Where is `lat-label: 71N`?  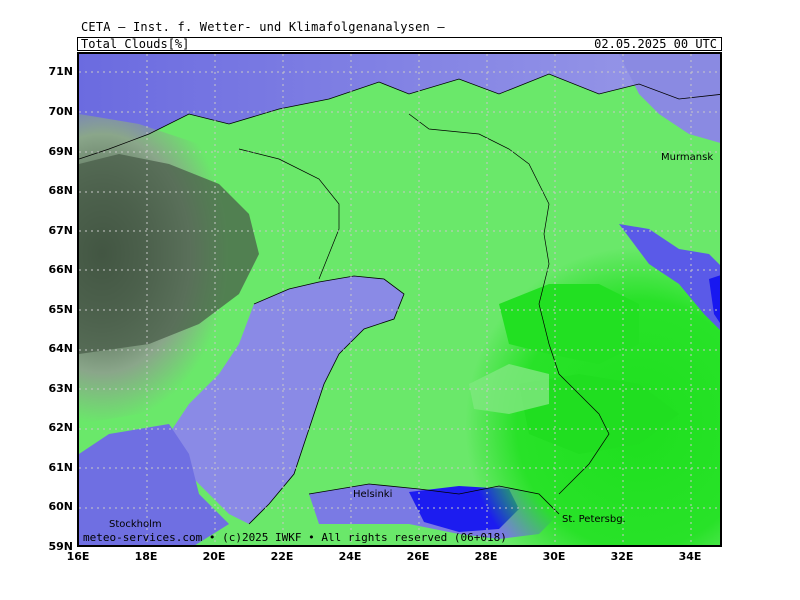
lat-label: 71N is located at coordinates (60, 71).